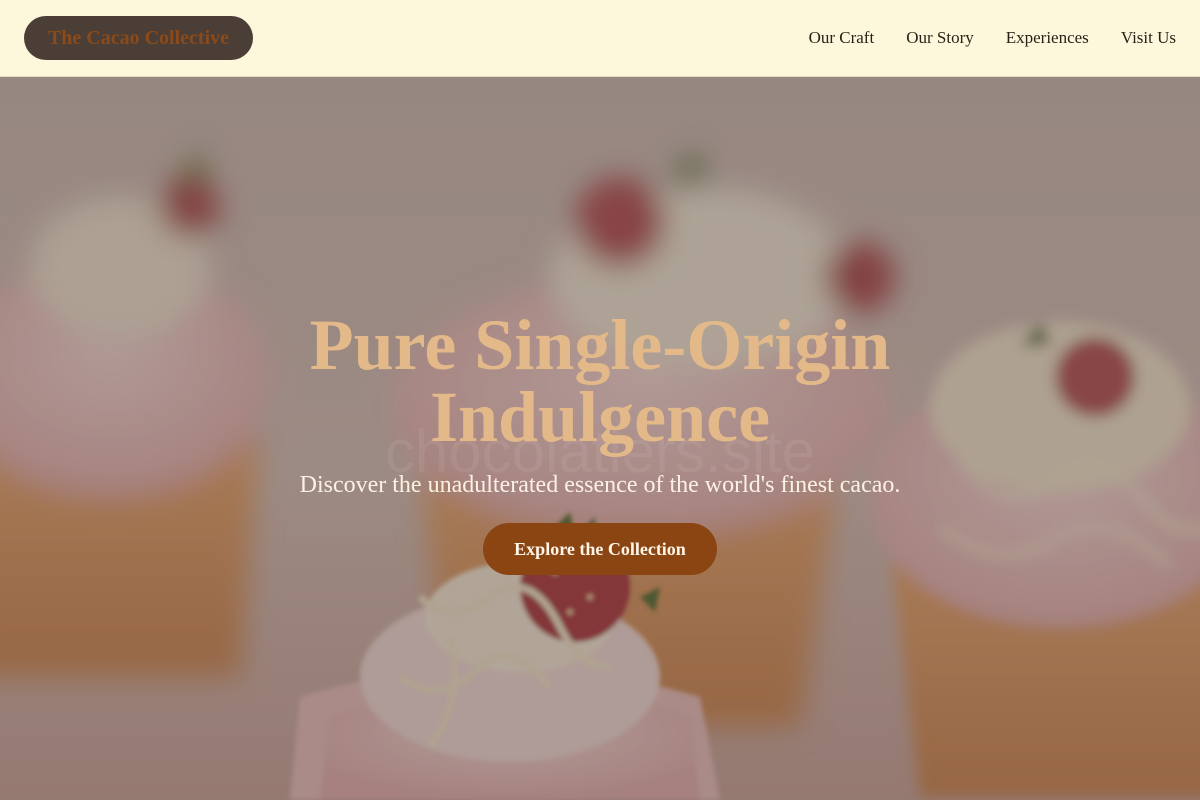  I want to click on nav-link-our-story: Our Story, so click(940, 38).